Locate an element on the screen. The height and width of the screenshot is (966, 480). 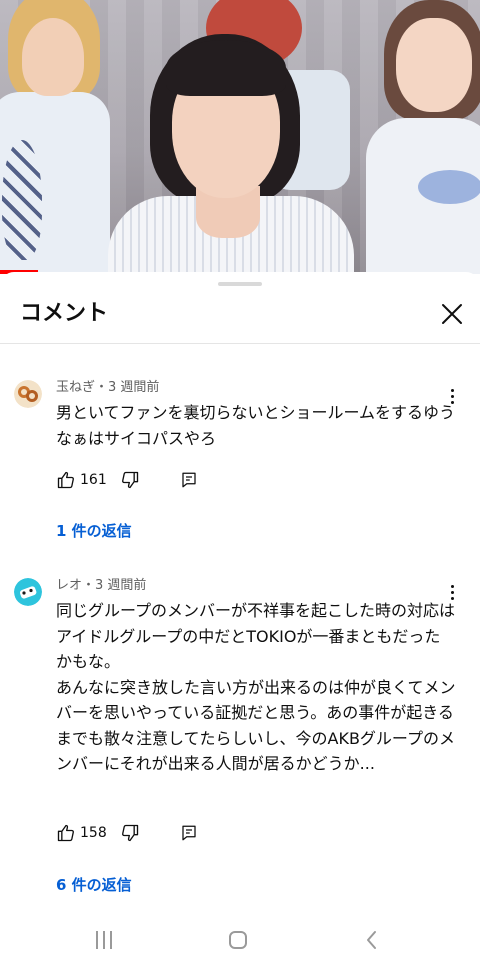
comments-header: コメント is located at coordinates (240, 318).